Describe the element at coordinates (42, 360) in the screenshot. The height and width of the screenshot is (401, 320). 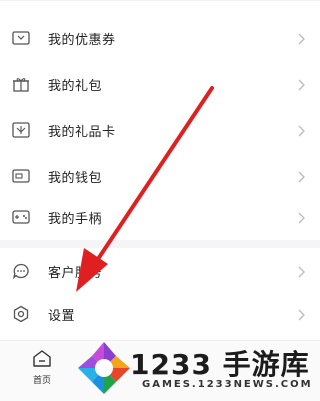
I see `home-icon` at that location.